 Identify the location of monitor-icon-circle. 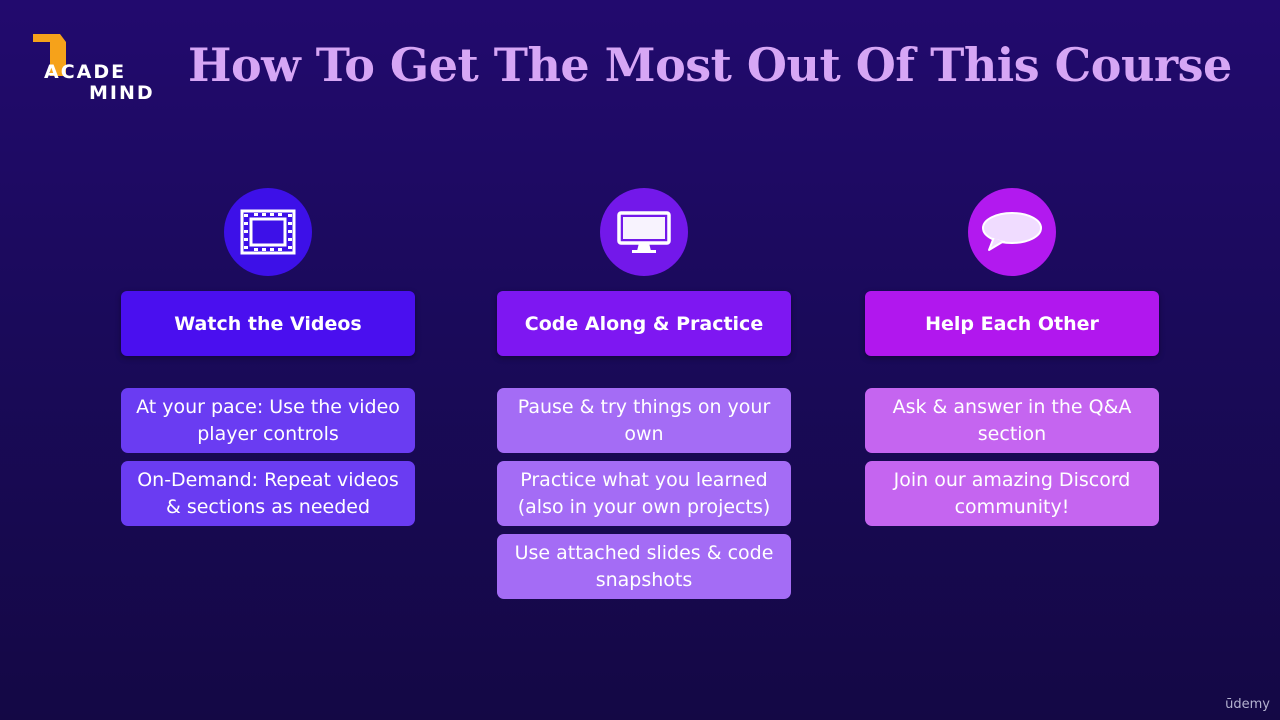
(644, 232).